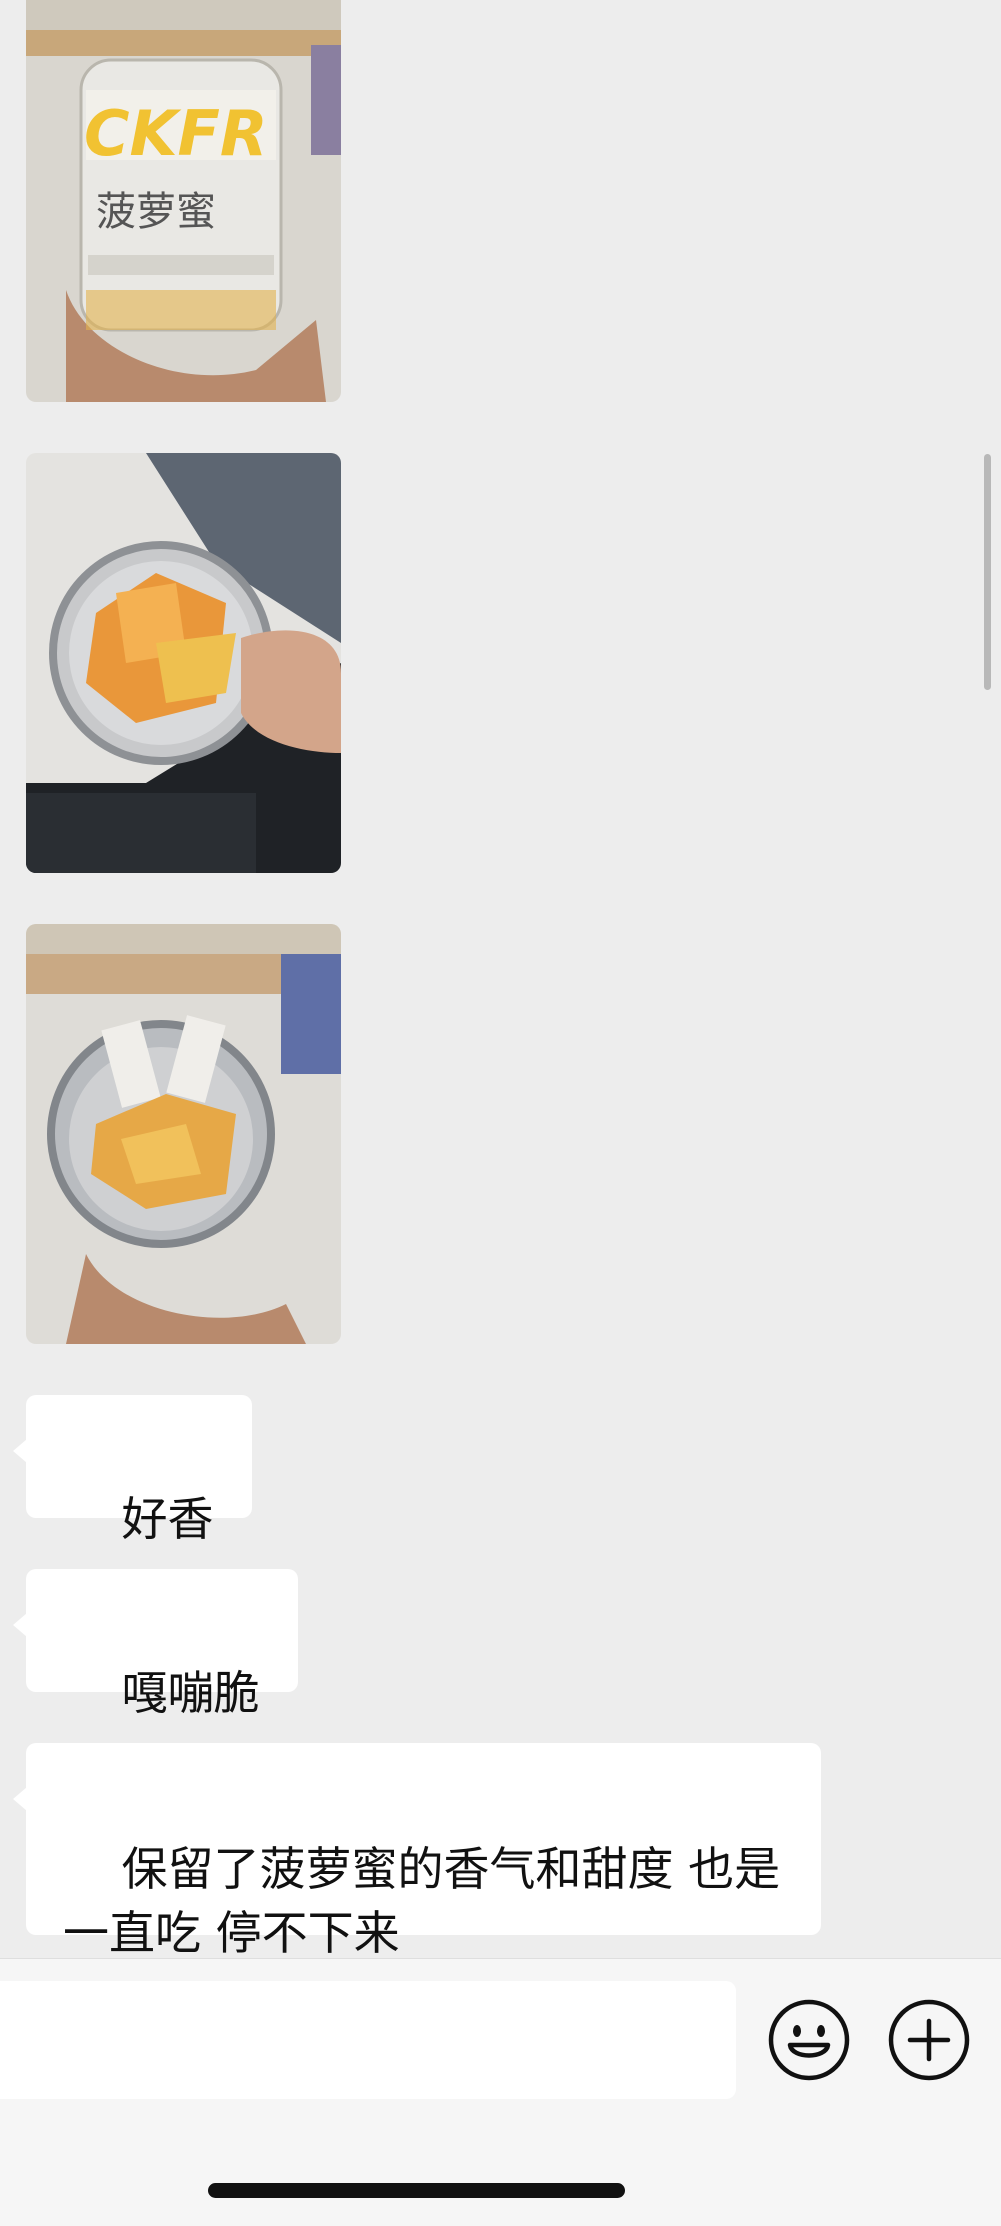  I want to click on photo-jar-open-topview-image, so click(183, 1134).